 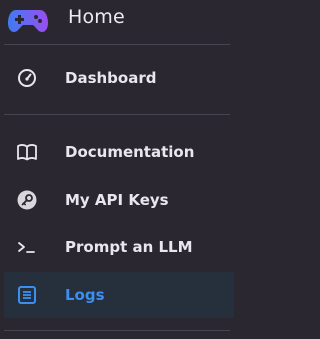 I want to click on sidebar-item-label: Dashboard, so click(x=111, y=78).